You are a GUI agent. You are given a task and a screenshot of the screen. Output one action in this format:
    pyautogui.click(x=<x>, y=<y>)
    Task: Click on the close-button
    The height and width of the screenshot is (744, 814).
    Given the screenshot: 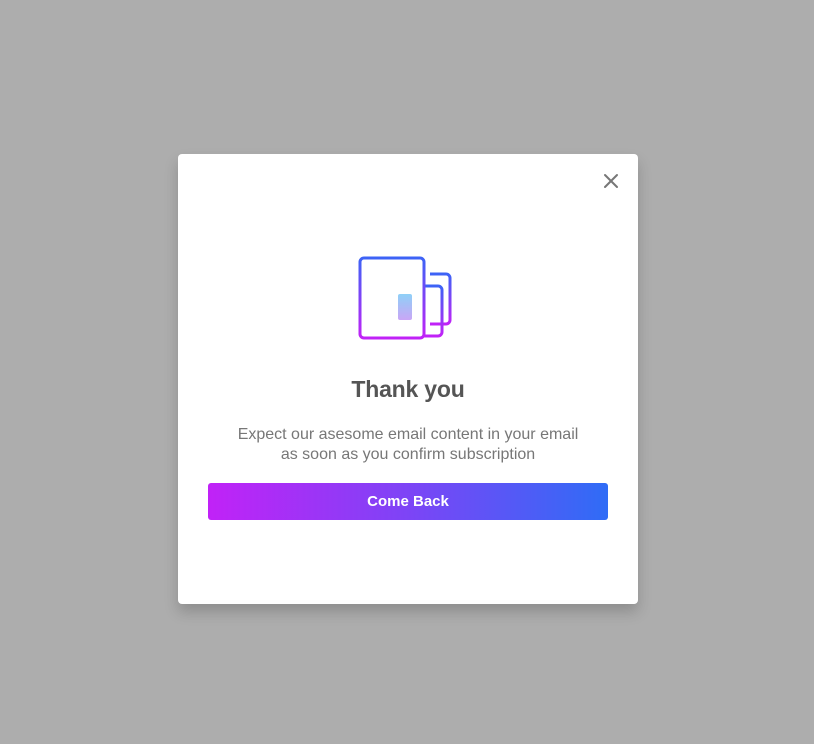 What is the action you would take?
    pyautogui.click(x=611, y=181)
    